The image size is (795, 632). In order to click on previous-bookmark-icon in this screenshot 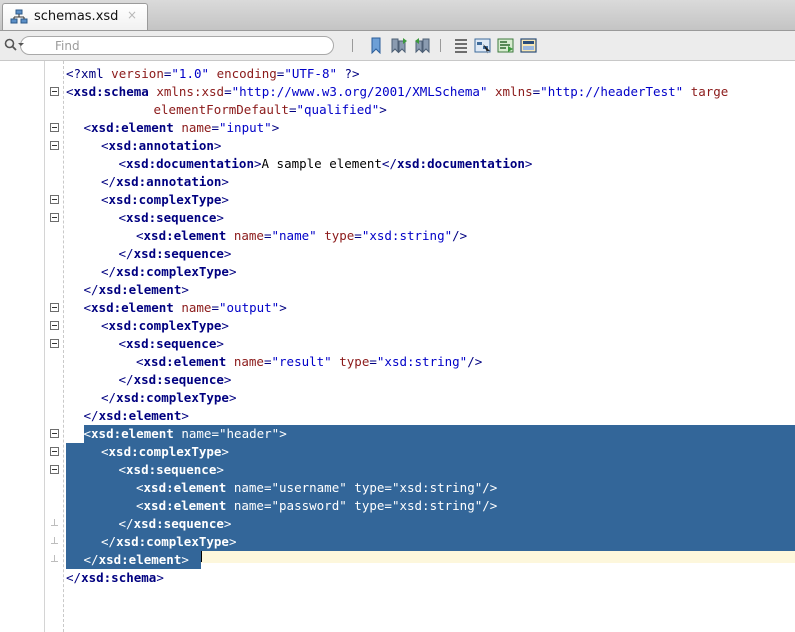, I will do `click(399, 45)`.